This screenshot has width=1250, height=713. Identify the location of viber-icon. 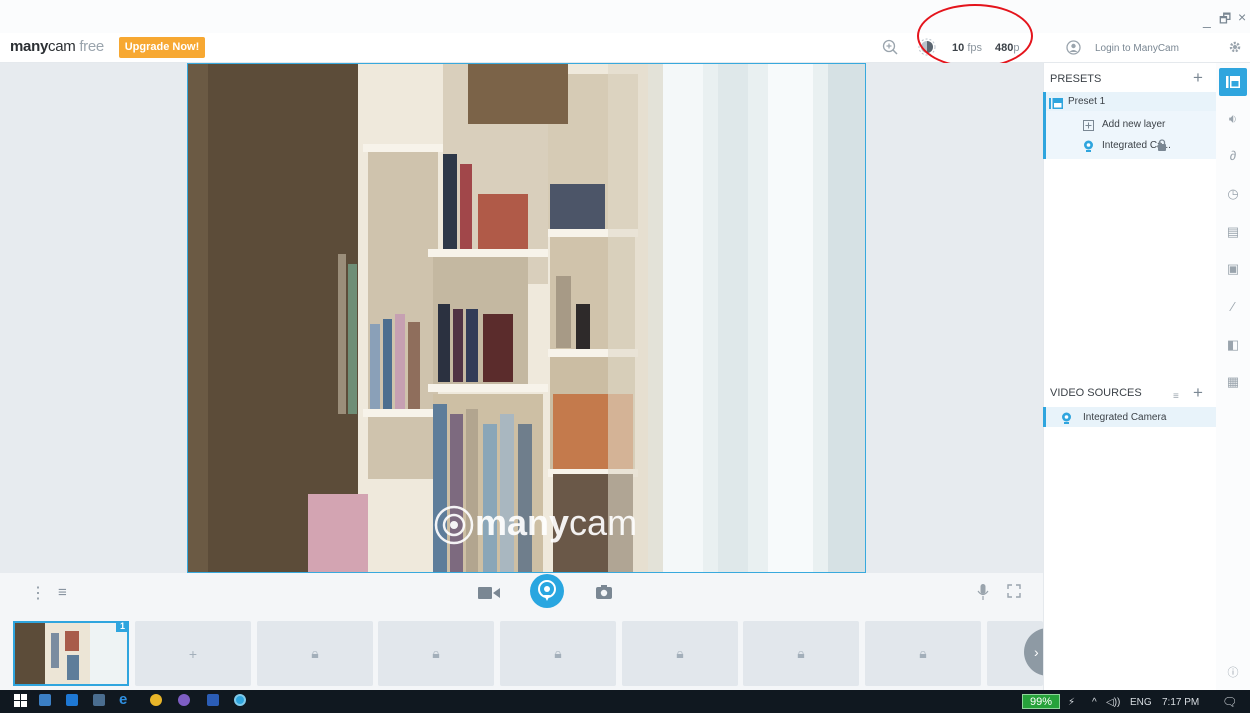
(184, 700).